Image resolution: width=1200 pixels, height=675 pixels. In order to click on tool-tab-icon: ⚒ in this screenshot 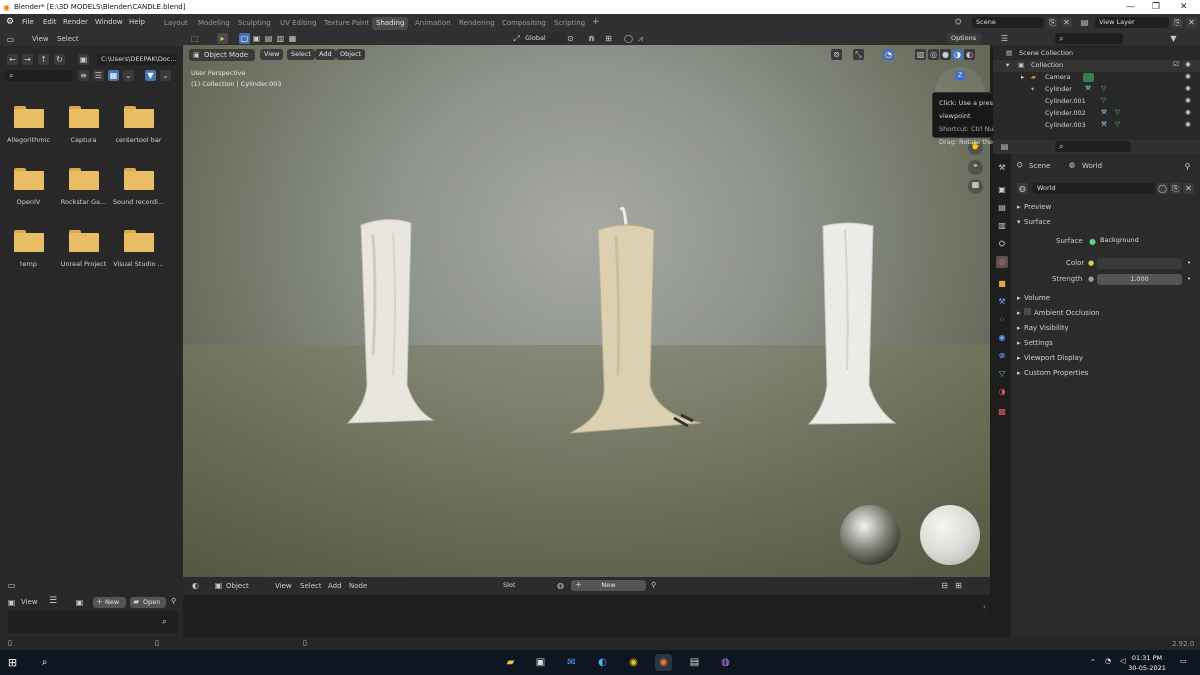, I will do `click(1002, 168)`.